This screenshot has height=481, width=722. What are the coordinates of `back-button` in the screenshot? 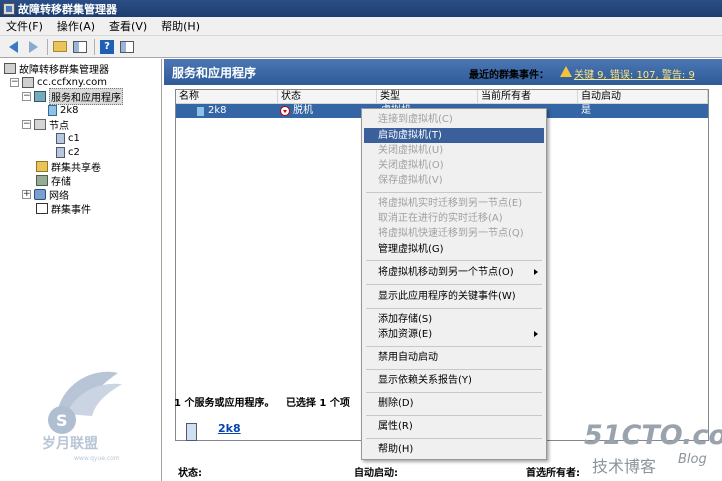 It's located at (13, 47).